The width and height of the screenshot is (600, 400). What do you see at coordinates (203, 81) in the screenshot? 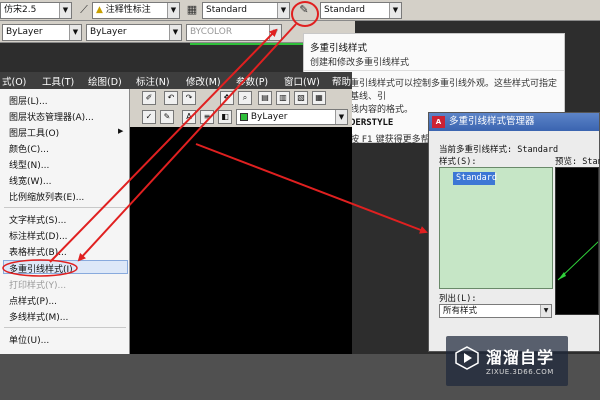
I see `menu-modify: 修改(M)` at bounding box center [203, 81].